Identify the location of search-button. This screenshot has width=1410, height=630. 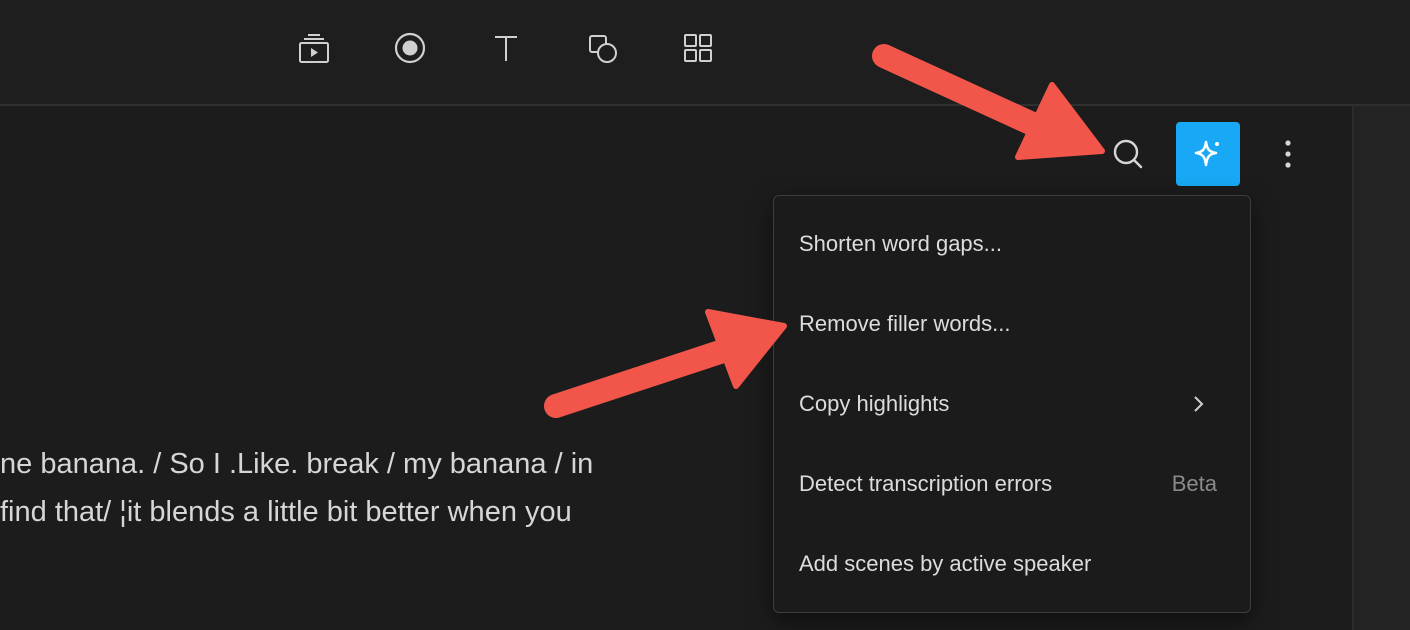
(1128, 154).